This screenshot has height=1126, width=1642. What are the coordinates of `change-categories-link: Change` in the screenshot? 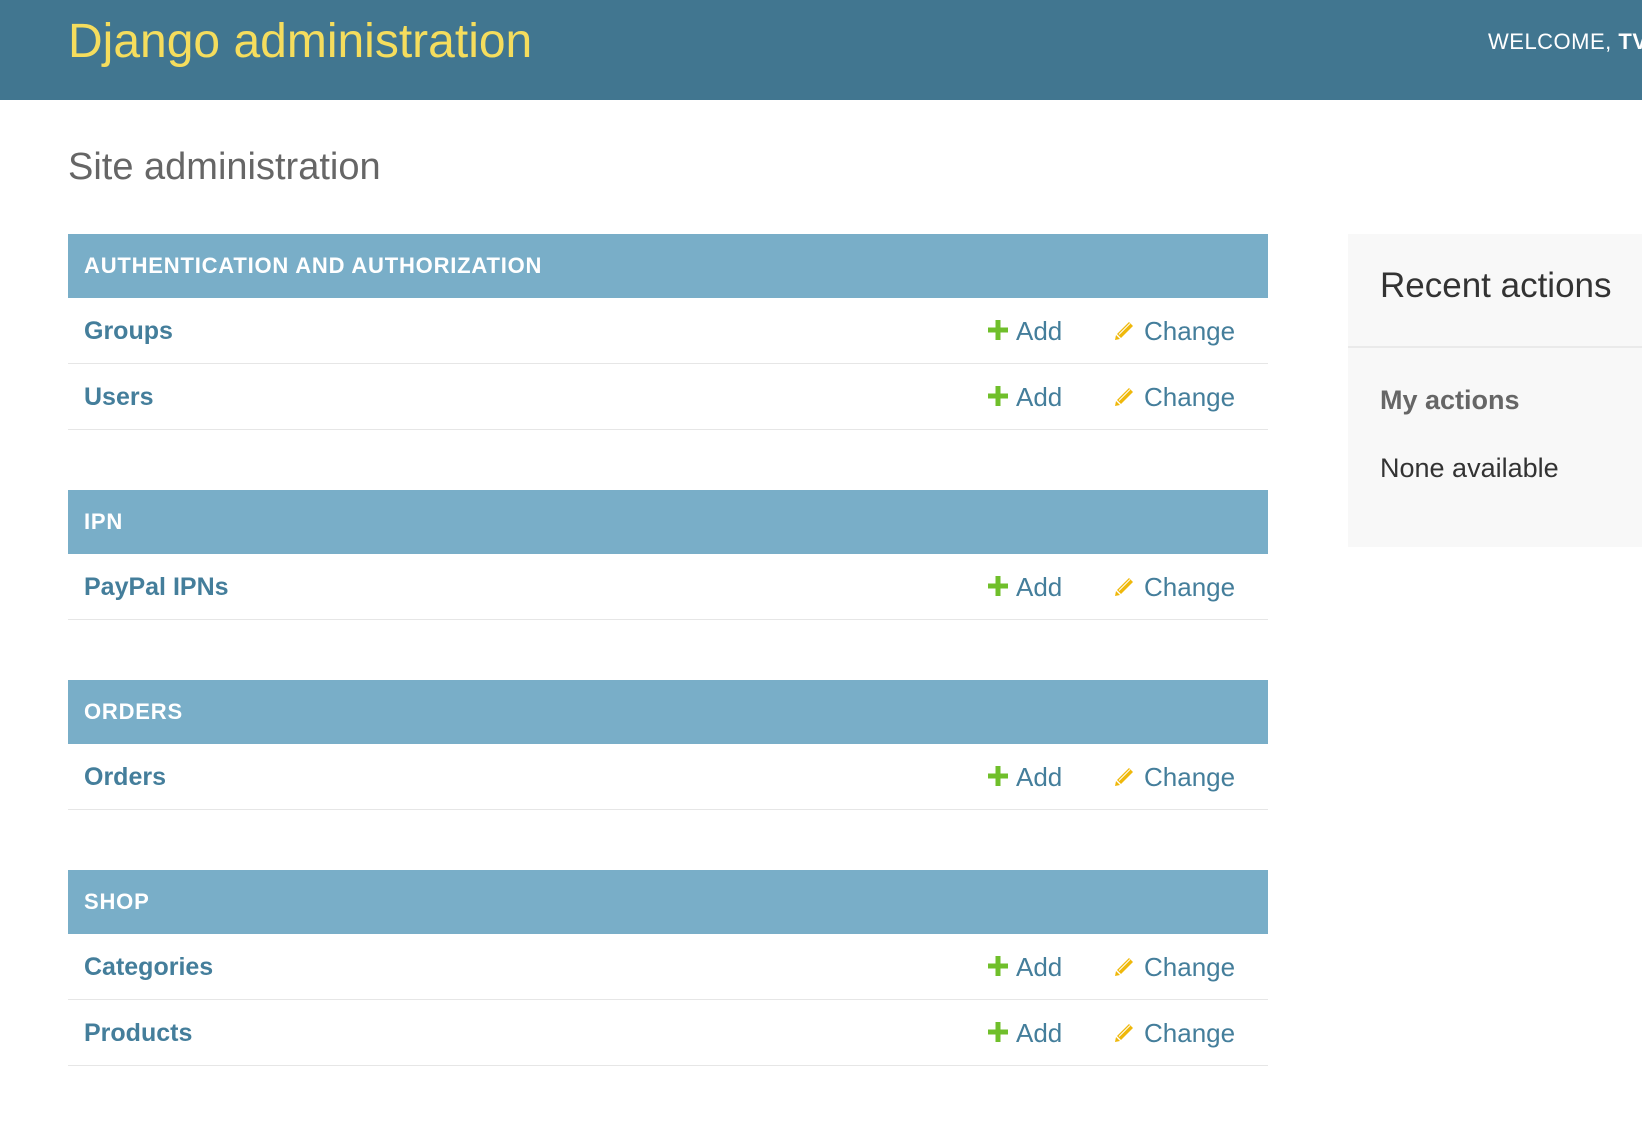 It's located at (1174, 967).